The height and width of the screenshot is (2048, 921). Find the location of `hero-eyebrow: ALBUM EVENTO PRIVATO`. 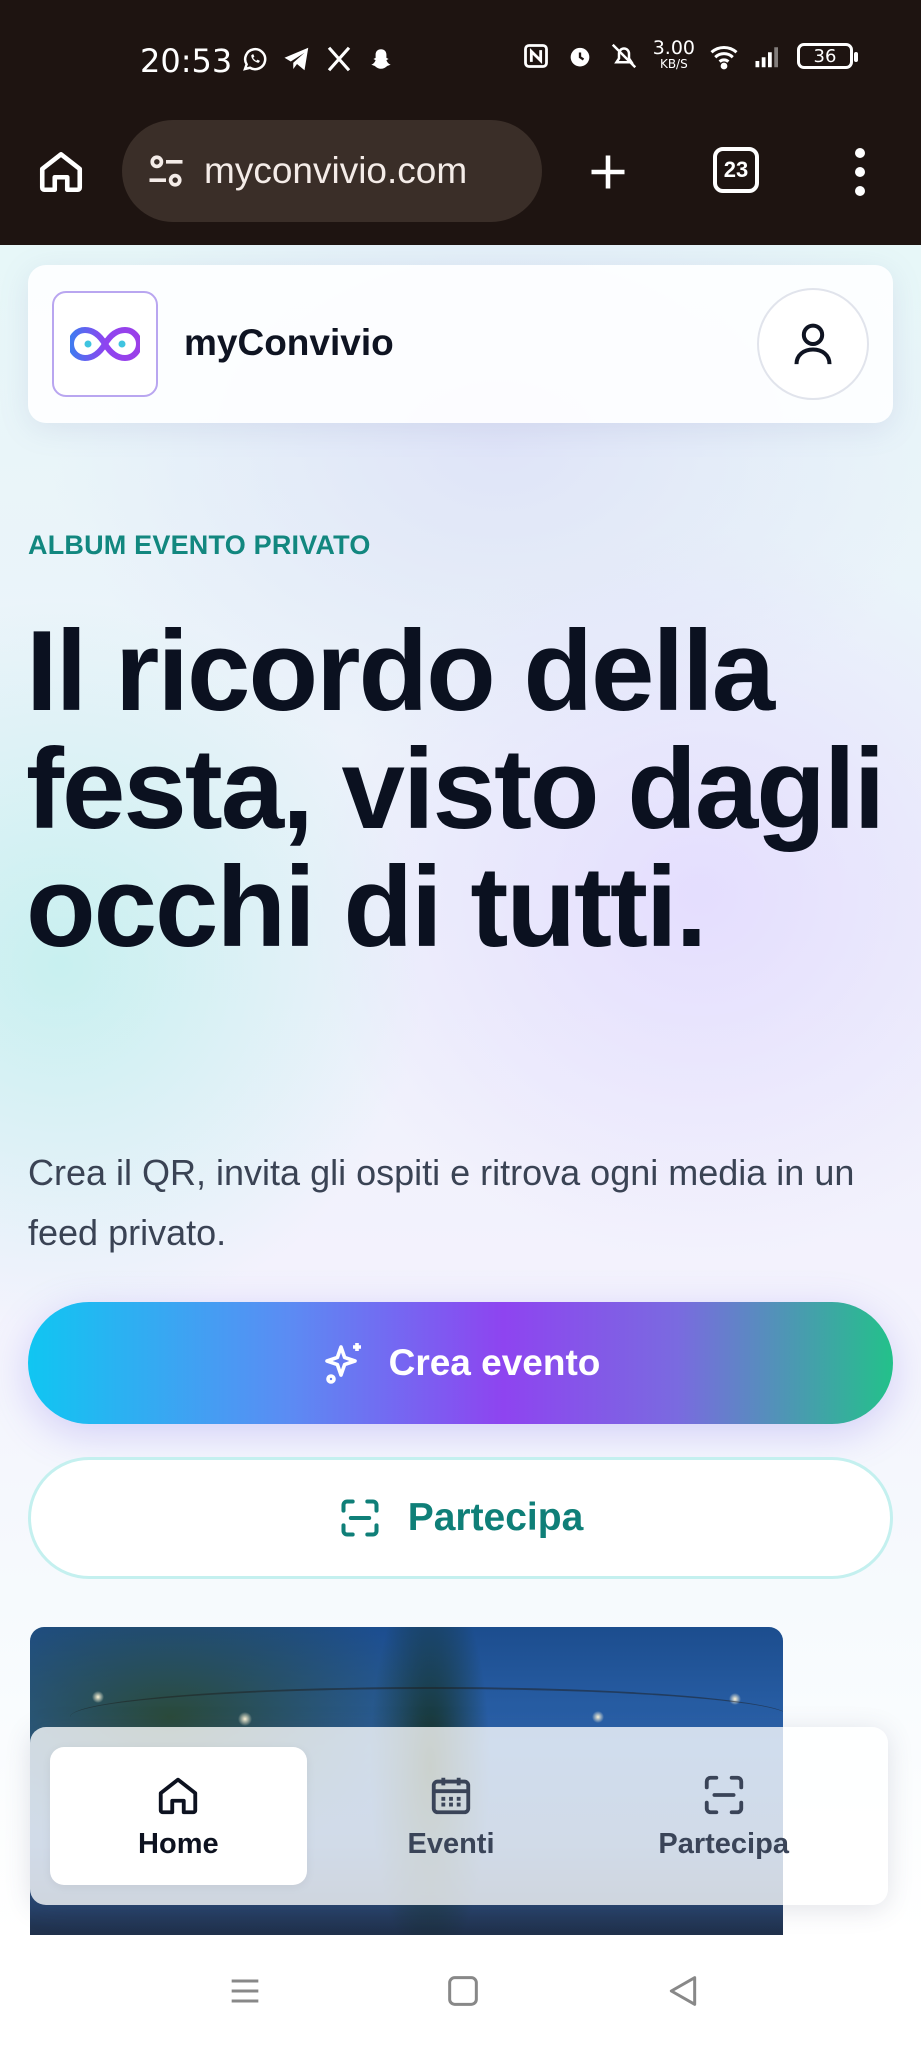

hero-eyebrow: ALBUM EVENTO PRIVATO is located at coordinates (199, 545).